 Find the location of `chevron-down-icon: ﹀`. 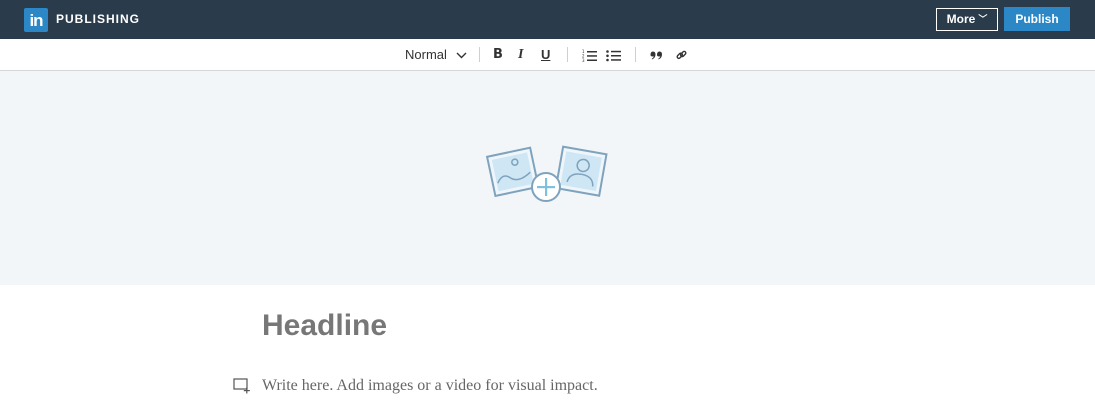

chevron-down-icon: ﹀ is located at coordinates (983, 19).